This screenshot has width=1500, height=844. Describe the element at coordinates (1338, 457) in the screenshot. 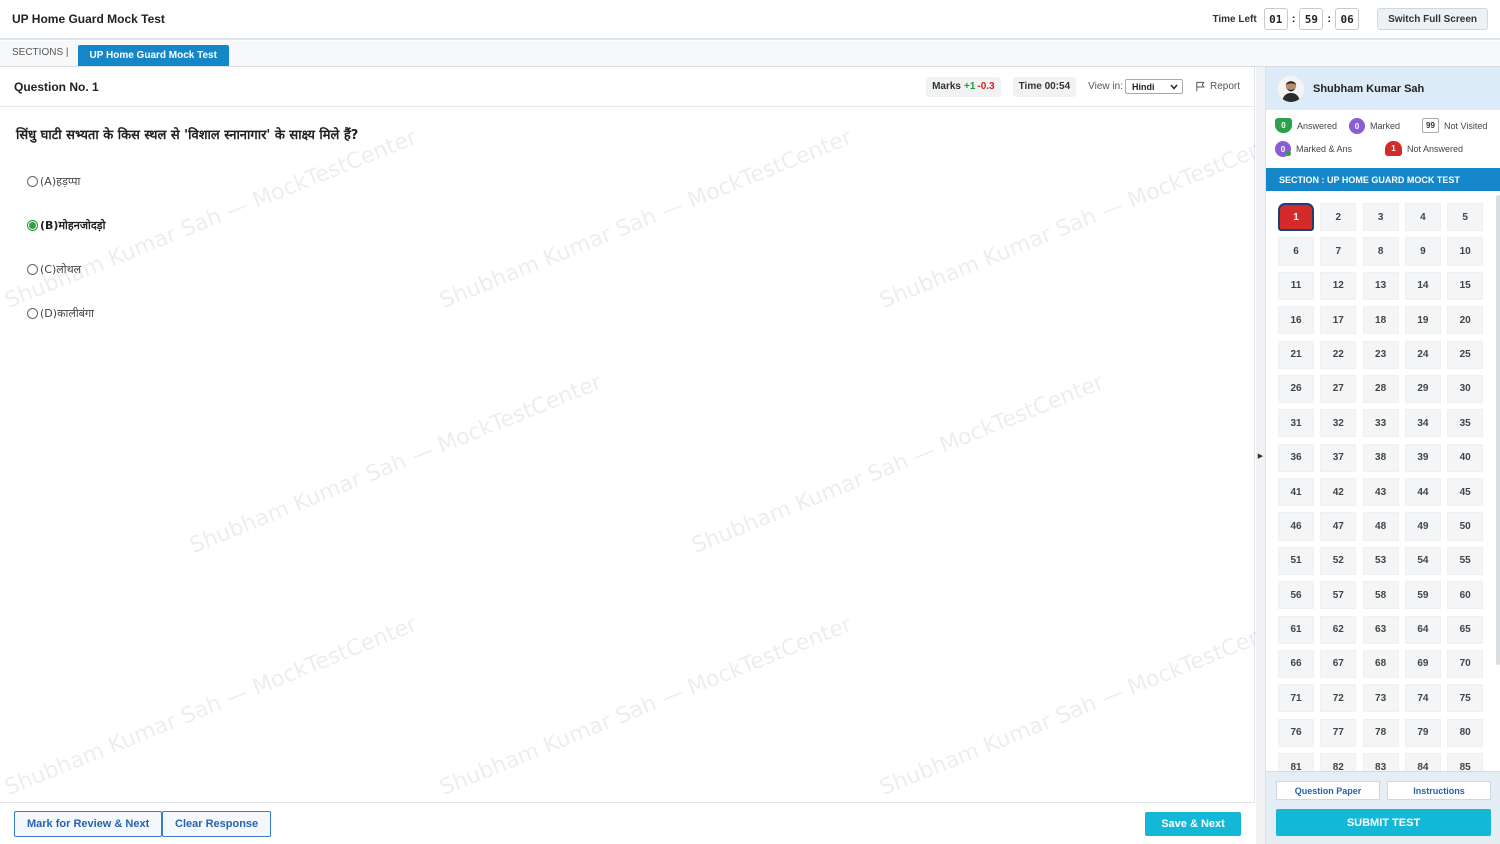

I see `question-button-37: 37` at that location.